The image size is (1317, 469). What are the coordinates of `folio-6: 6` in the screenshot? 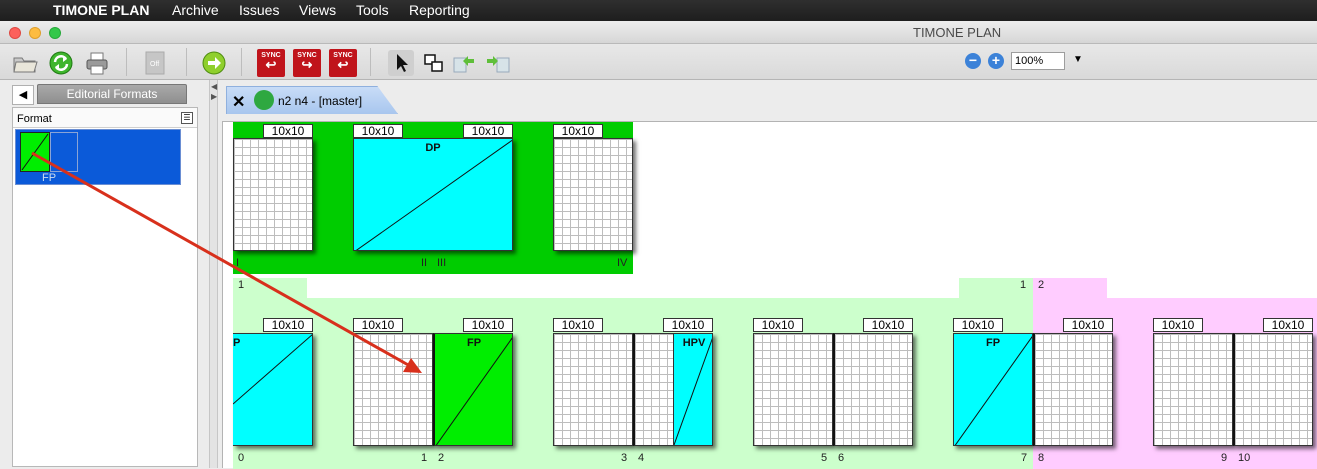 It's located at (841, 458).